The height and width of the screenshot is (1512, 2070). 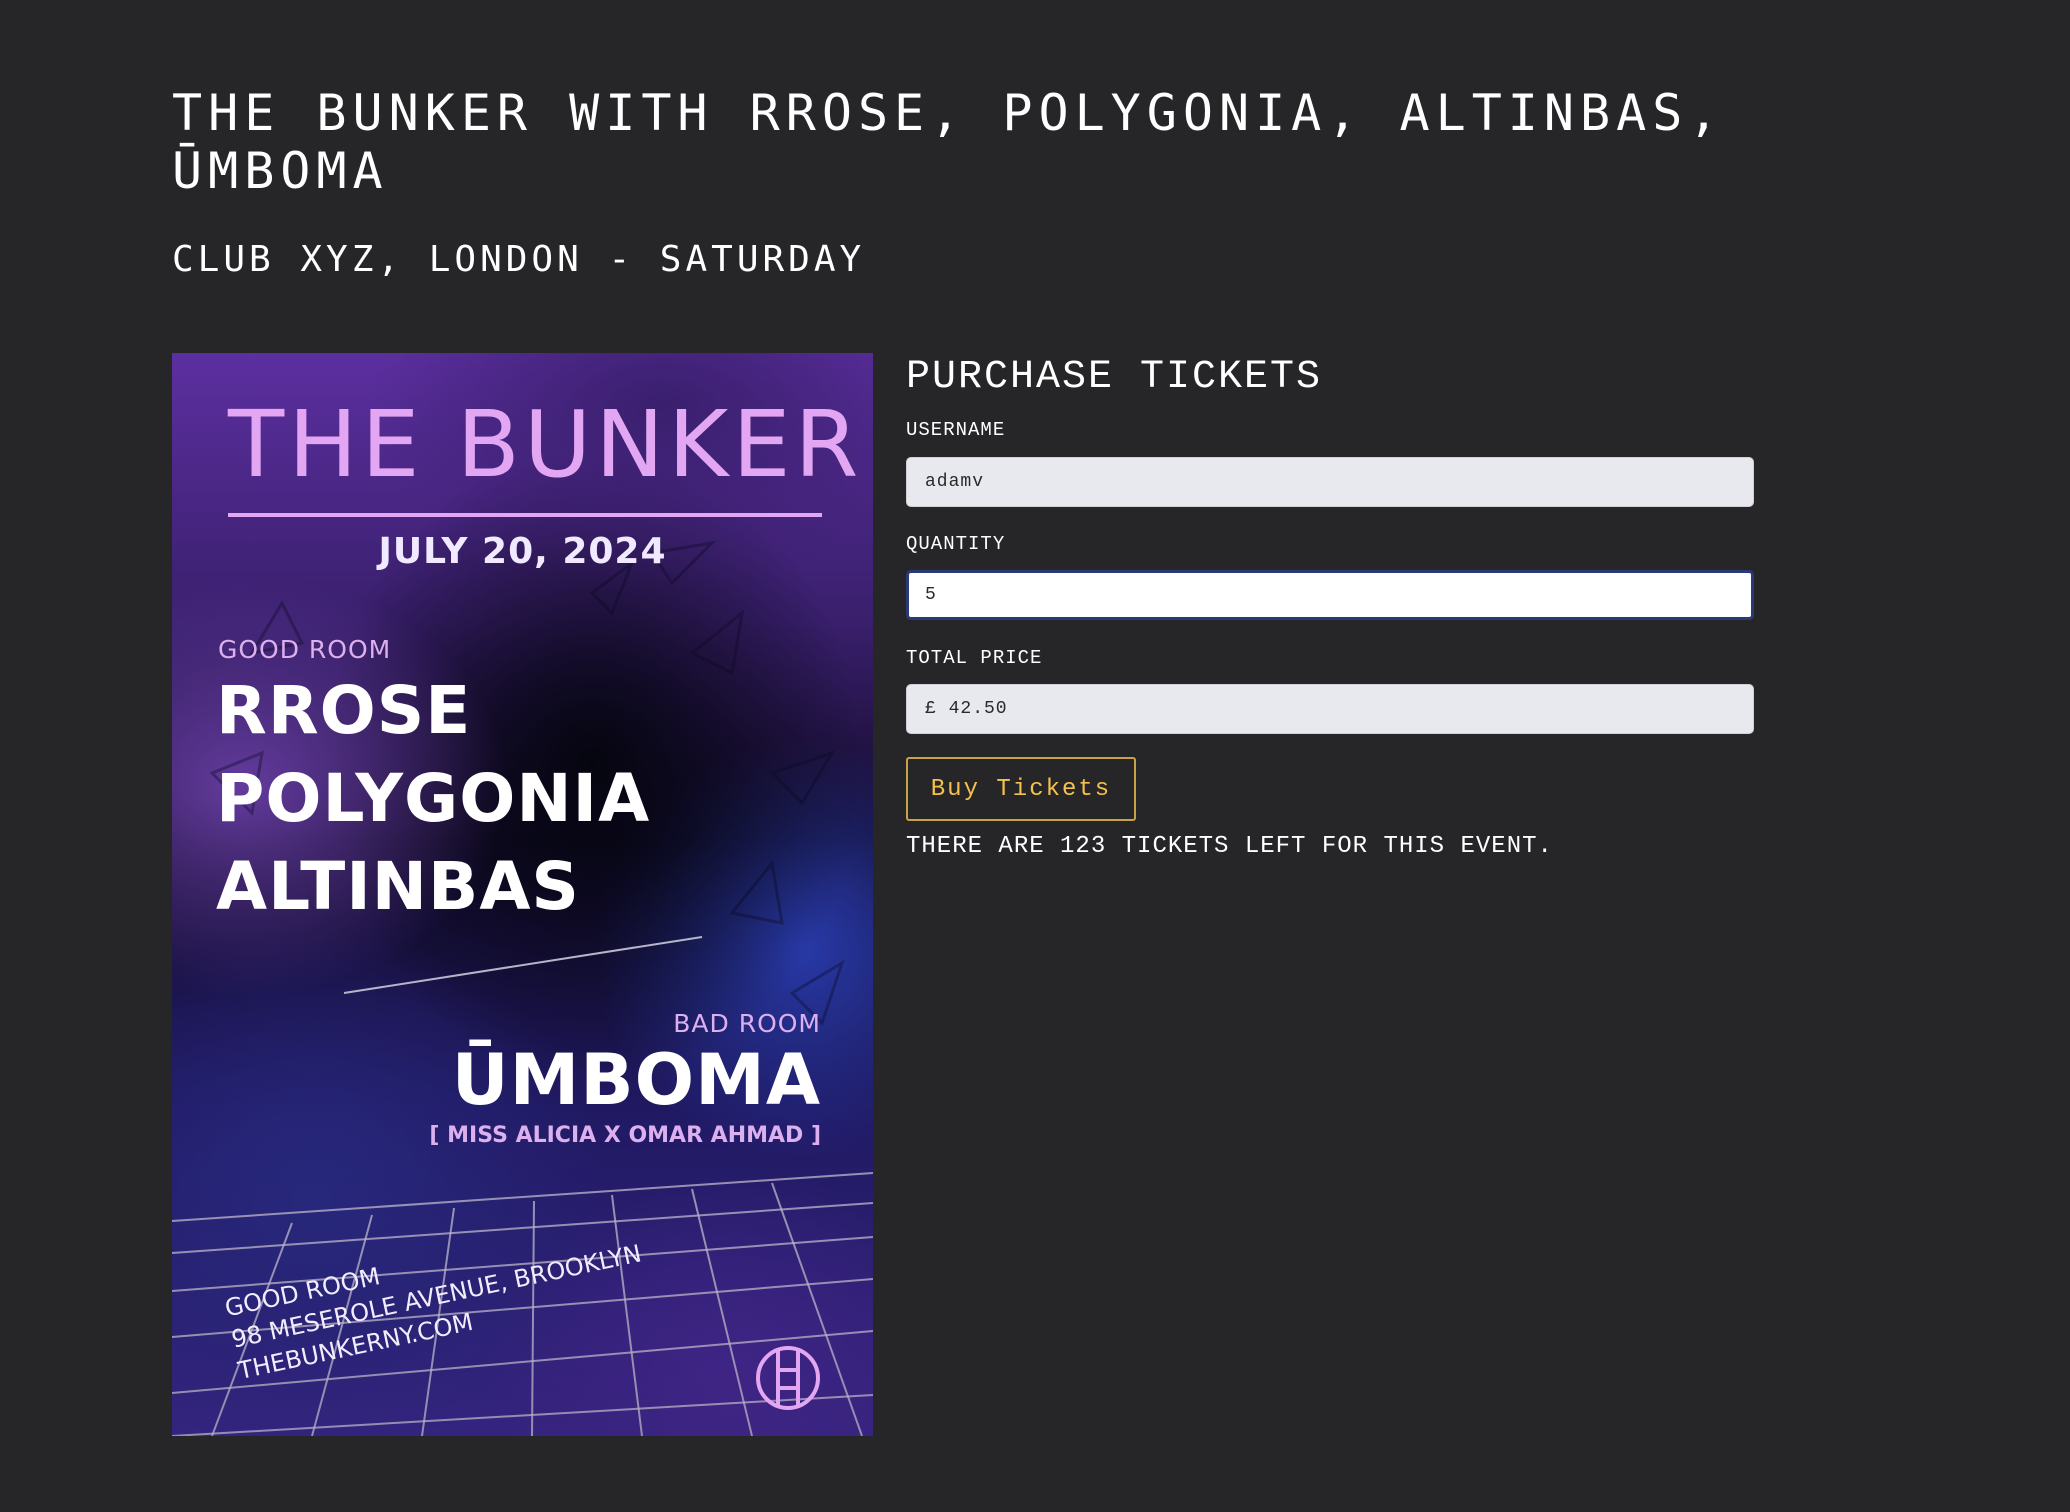 I want to click on poster-artist-umboma: ŪMBOMA, so click(x=636, y=1080).